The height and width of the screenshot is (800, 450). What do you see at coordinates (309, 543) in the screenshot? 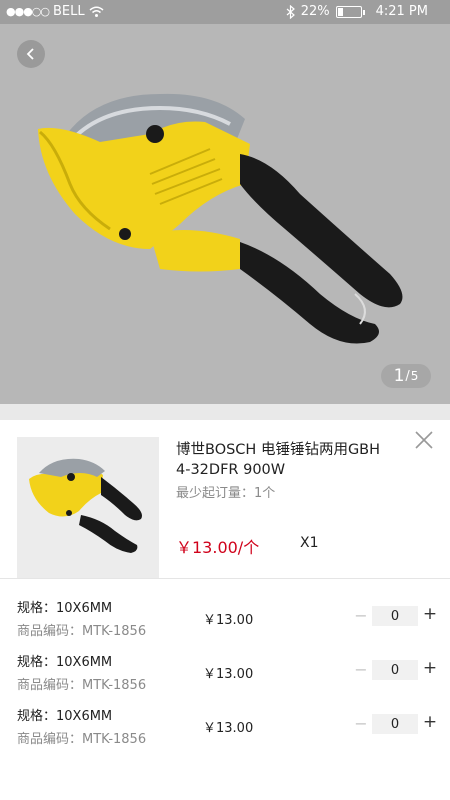
I see `selected-quantity: X1` at bounding box center [309, 543].